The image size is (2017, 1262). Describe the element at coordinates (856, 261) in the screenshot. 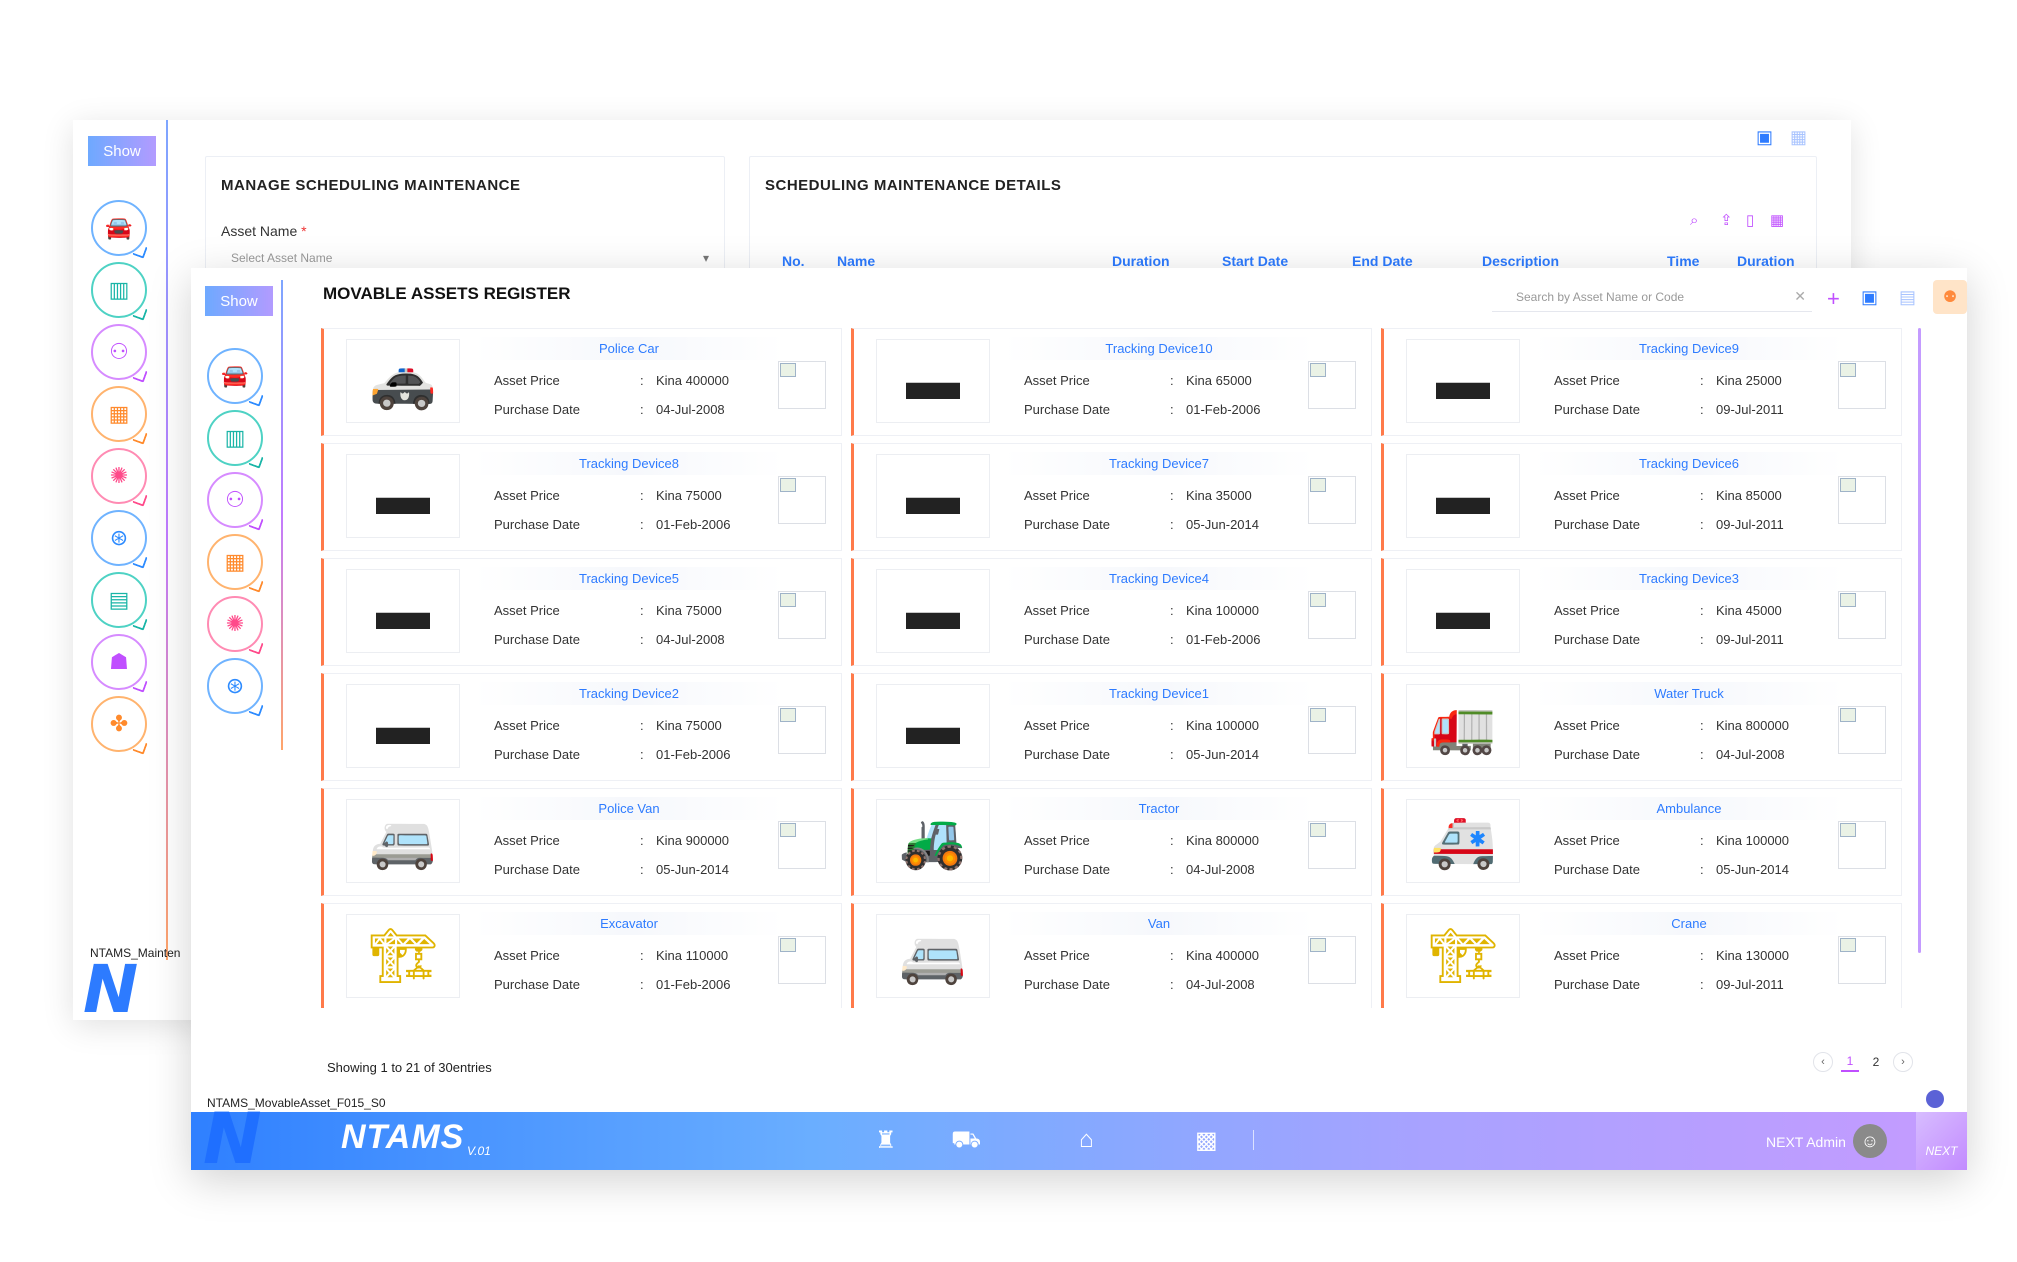

I see `header-name: Name` at that location.